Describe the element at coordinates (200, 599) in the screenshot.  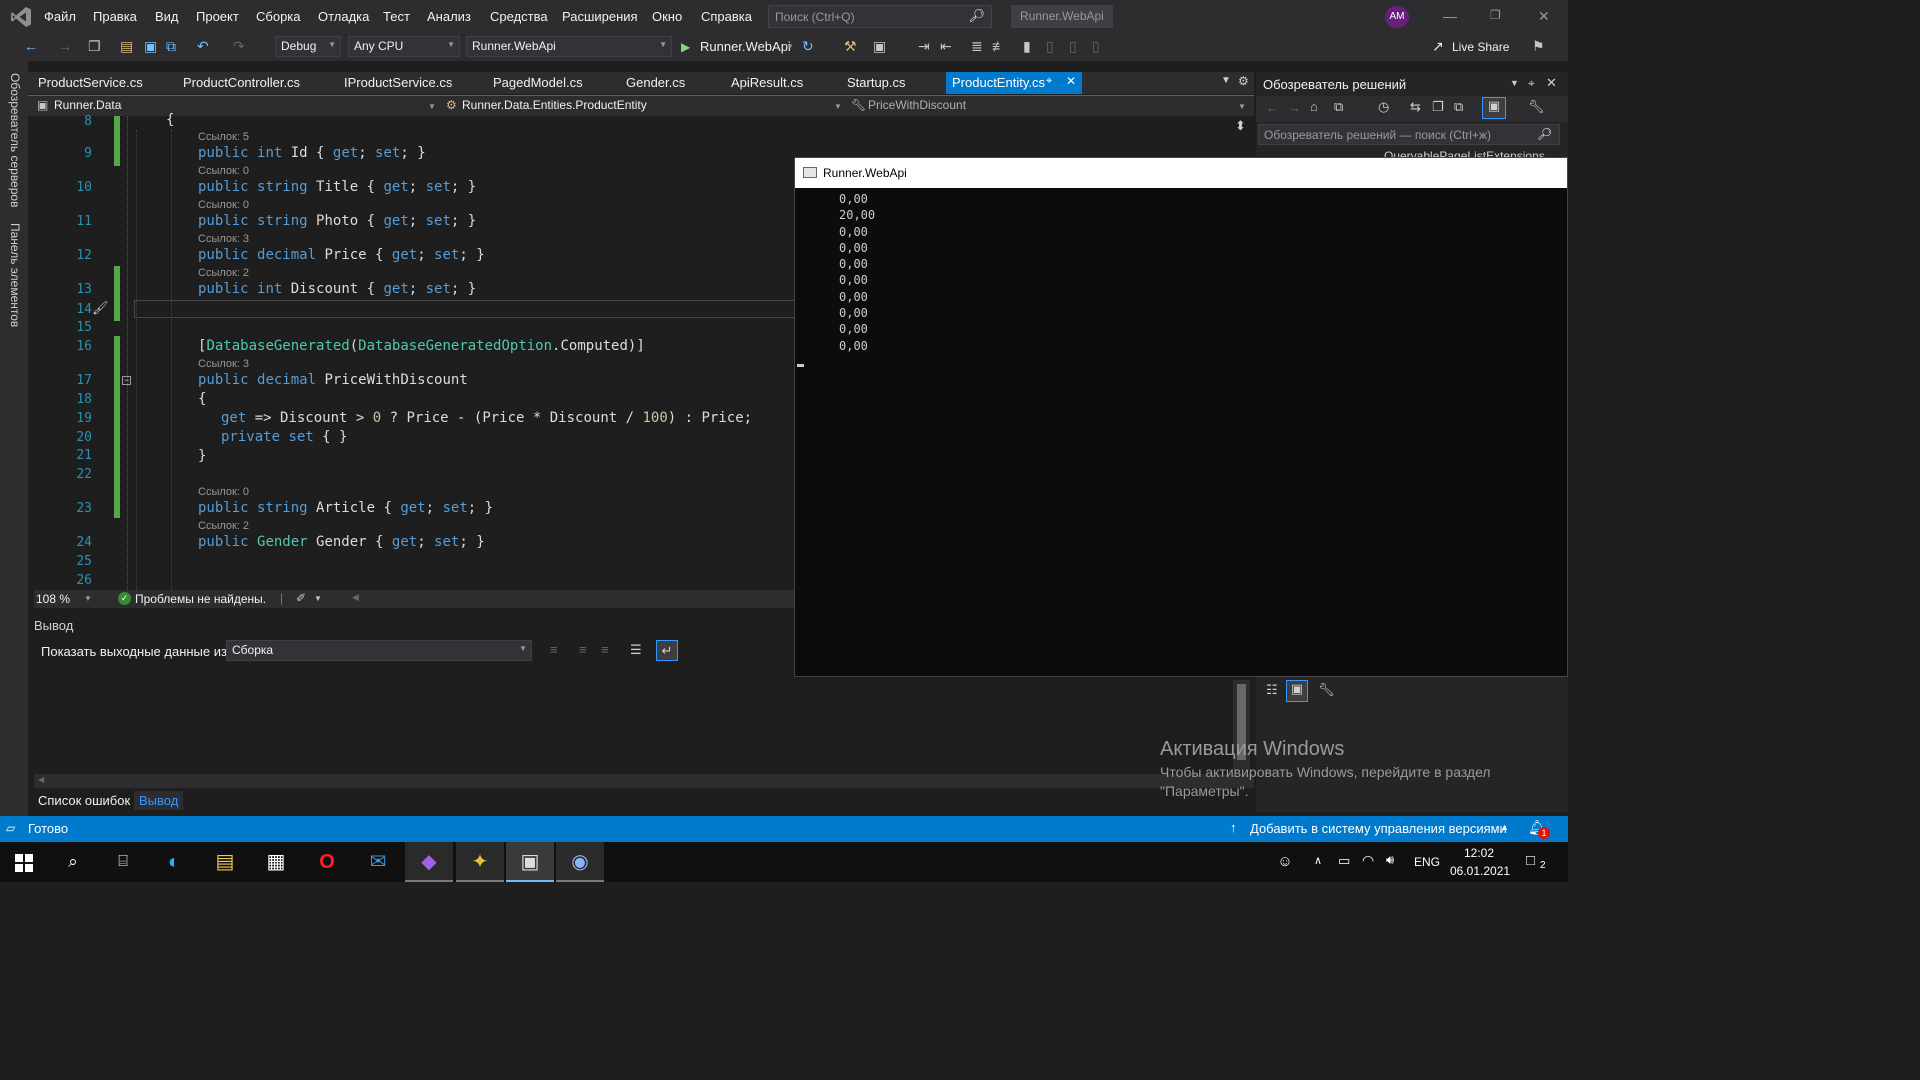
I see `problems-status: Проблемы не найдены.` at that location.